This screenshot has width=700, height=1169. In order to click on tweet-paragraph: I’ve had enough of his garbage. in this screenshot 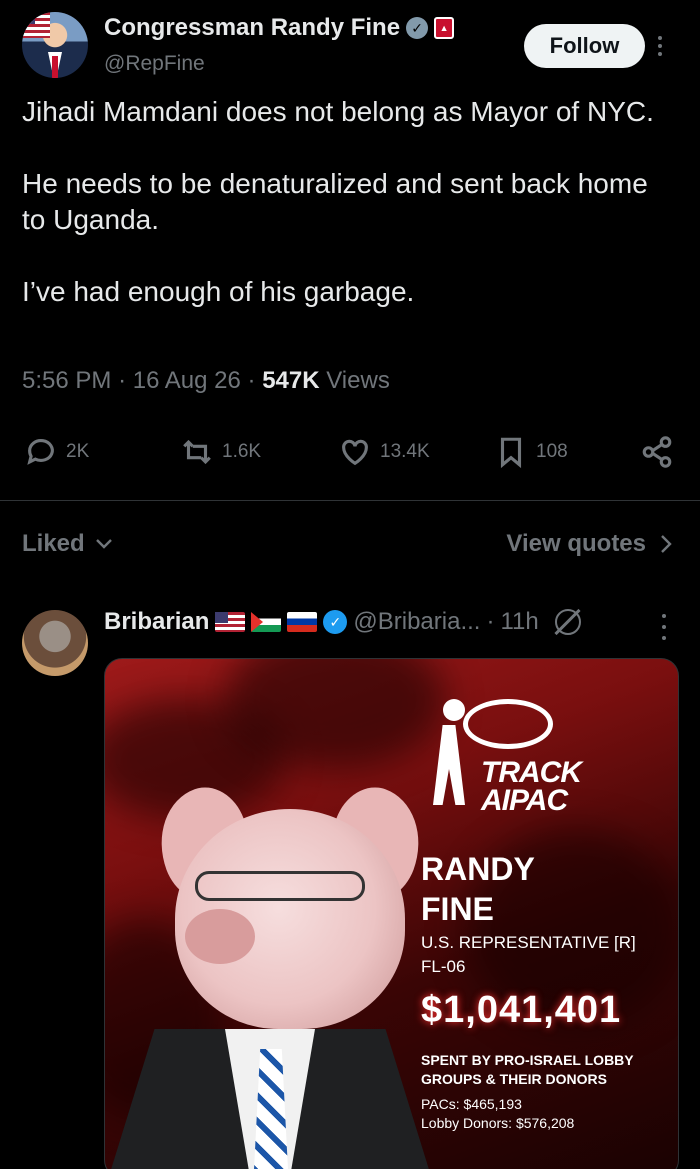, I will do `click(218, 291)`.